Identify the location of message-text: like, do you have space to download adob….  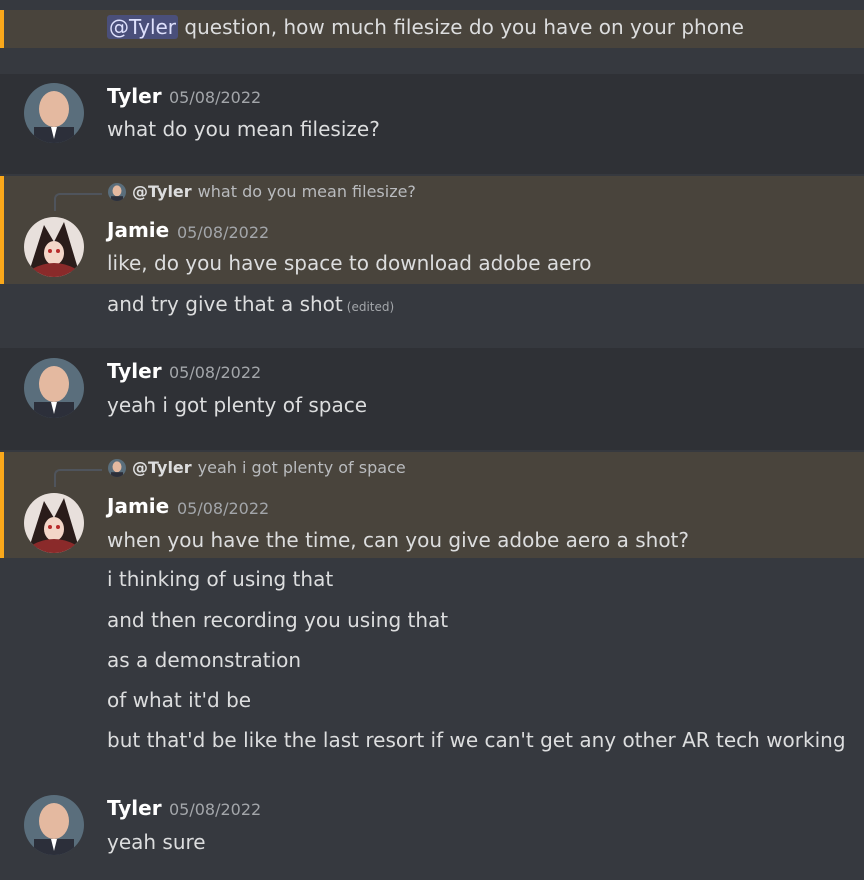
(349, 263).